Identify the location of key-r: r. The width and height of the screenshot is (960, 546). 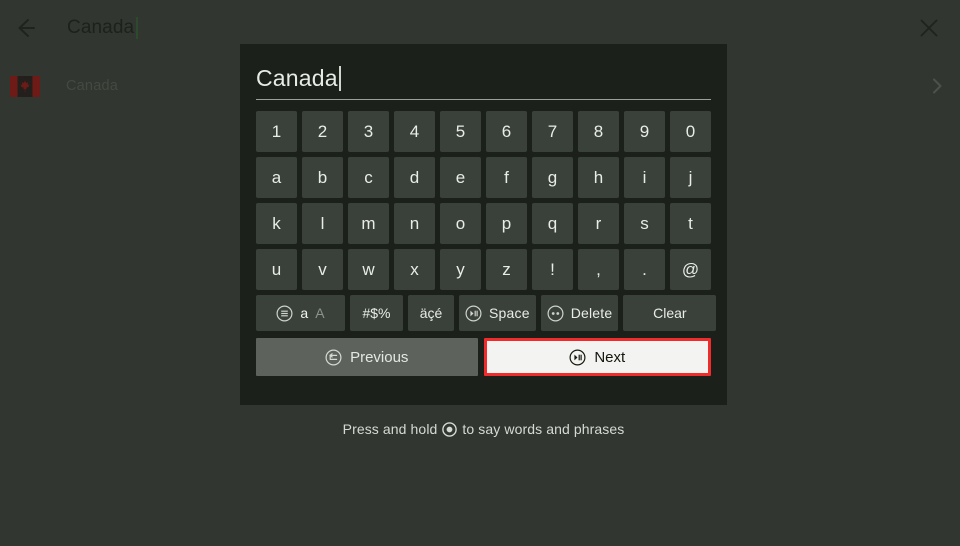
(598, 223).